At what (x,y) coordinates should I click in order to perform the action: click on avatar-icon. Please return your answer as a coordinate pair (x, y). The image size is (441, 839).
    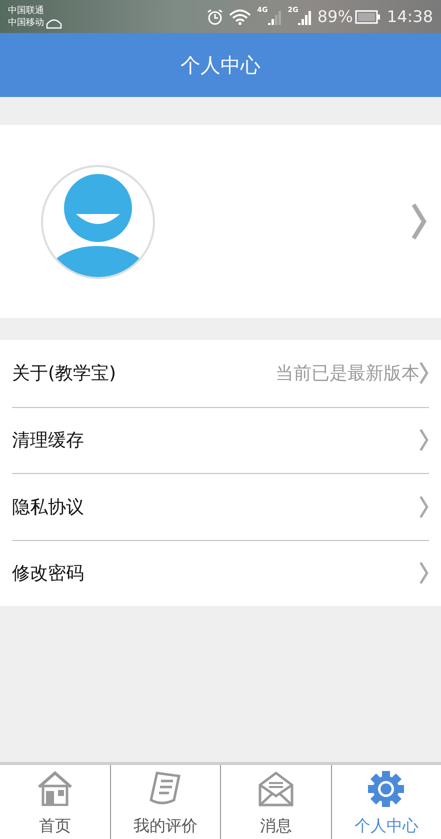
    Looking at the image, I should click on (98, 222).